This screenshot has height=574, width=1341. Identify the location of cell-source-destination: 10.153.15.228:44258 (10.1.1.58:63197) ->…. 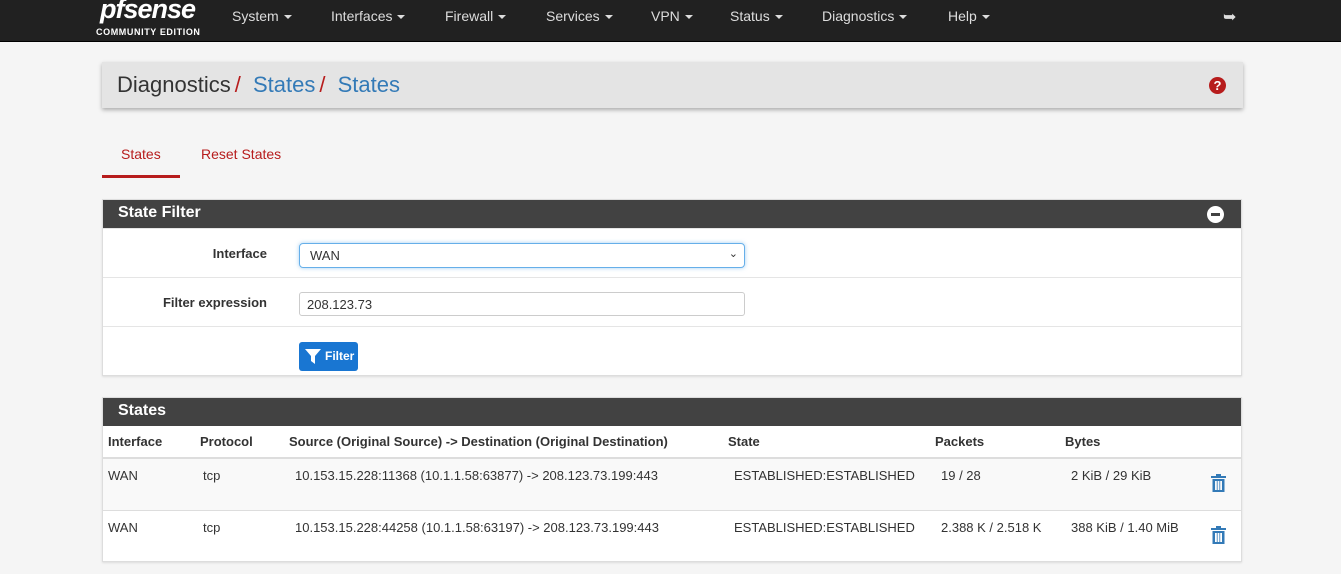
(503, 535).